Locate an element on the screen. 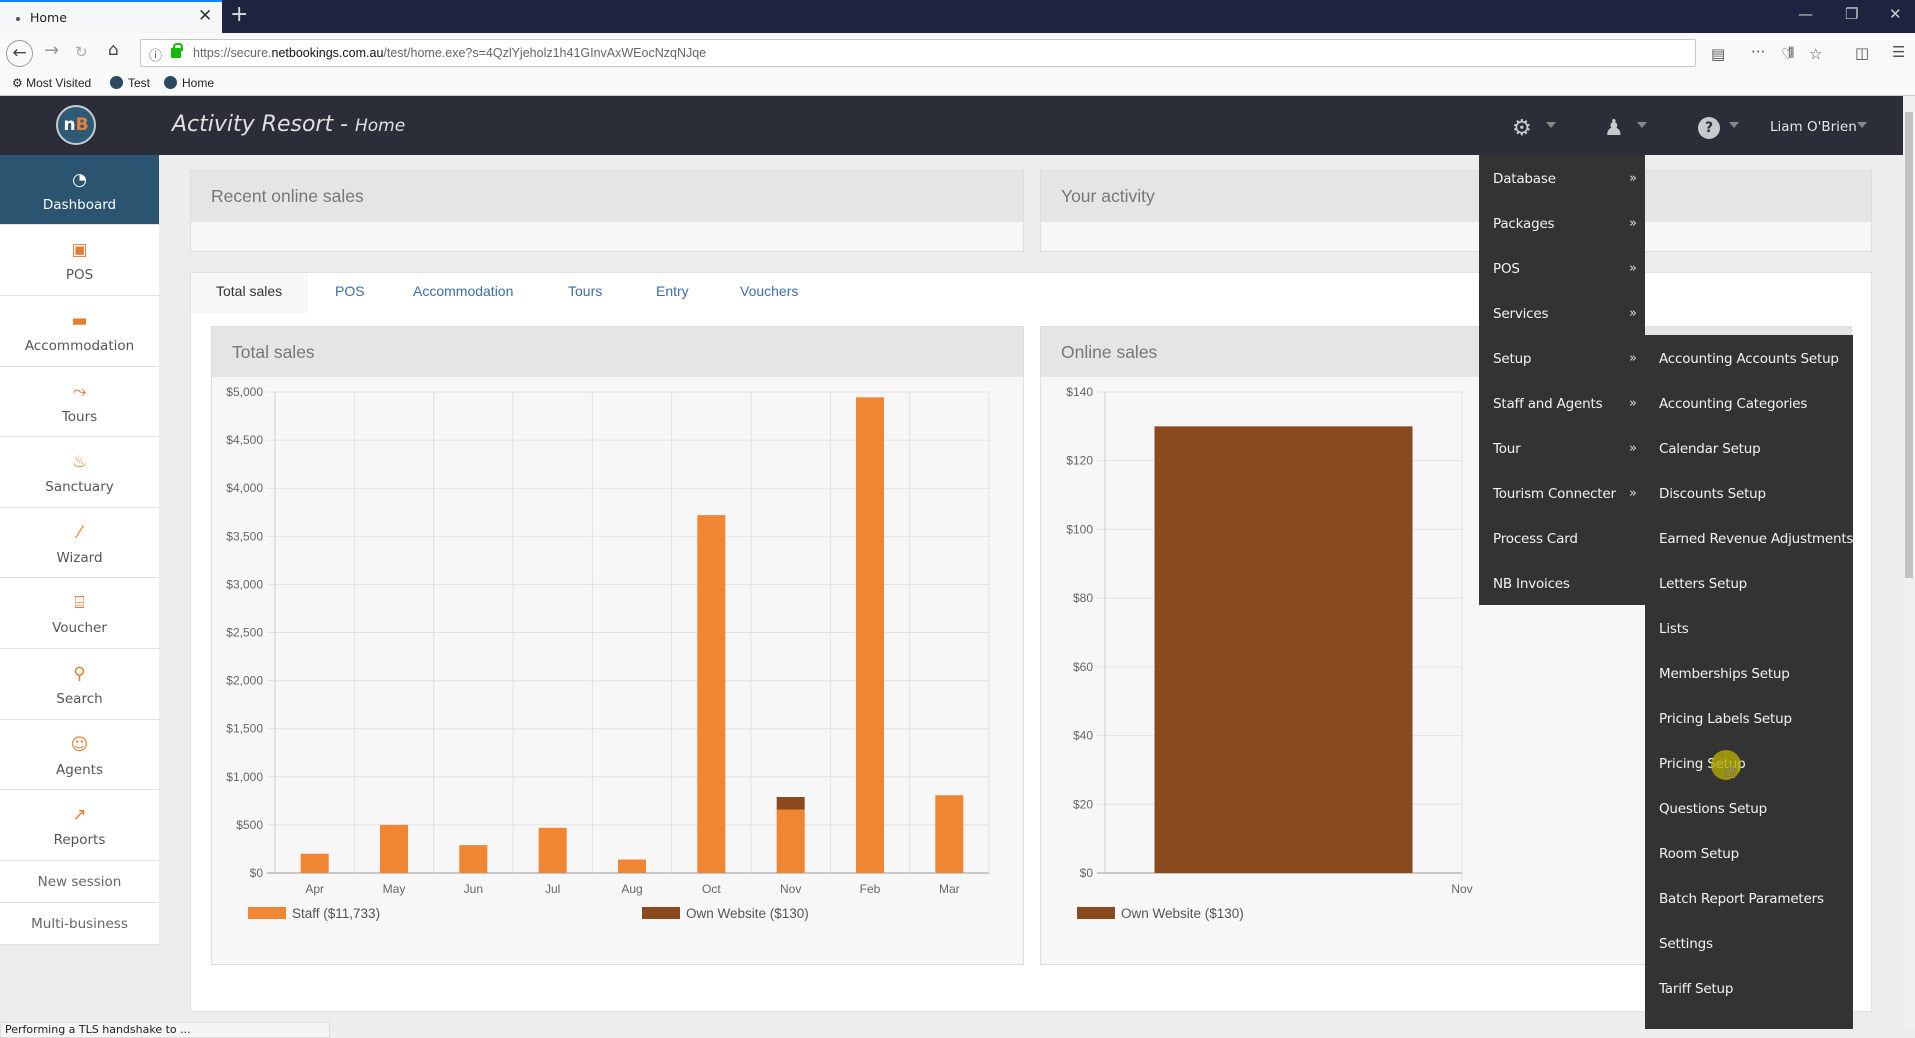 The image size is (1915, 1038). menu-item-label: Tourism Connecter is located at coordinates (1554, 494).